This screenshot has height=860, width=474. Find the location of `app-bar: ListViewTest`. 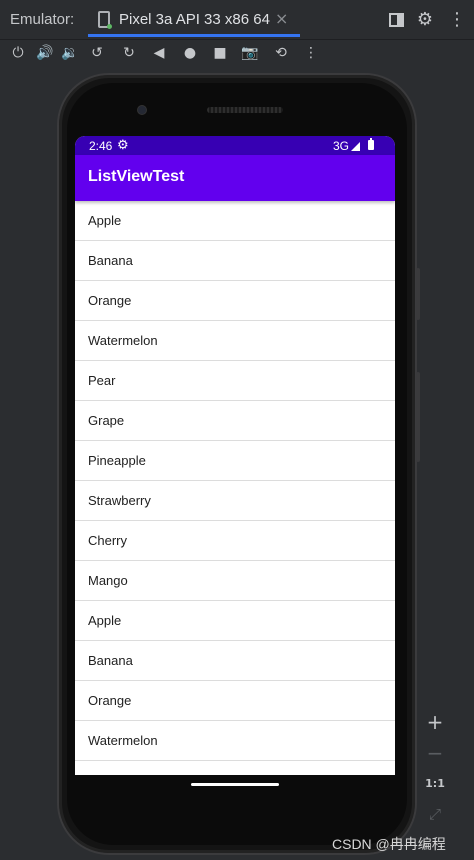

app-bar: ListViewTest is located at coordinates (235, 178).